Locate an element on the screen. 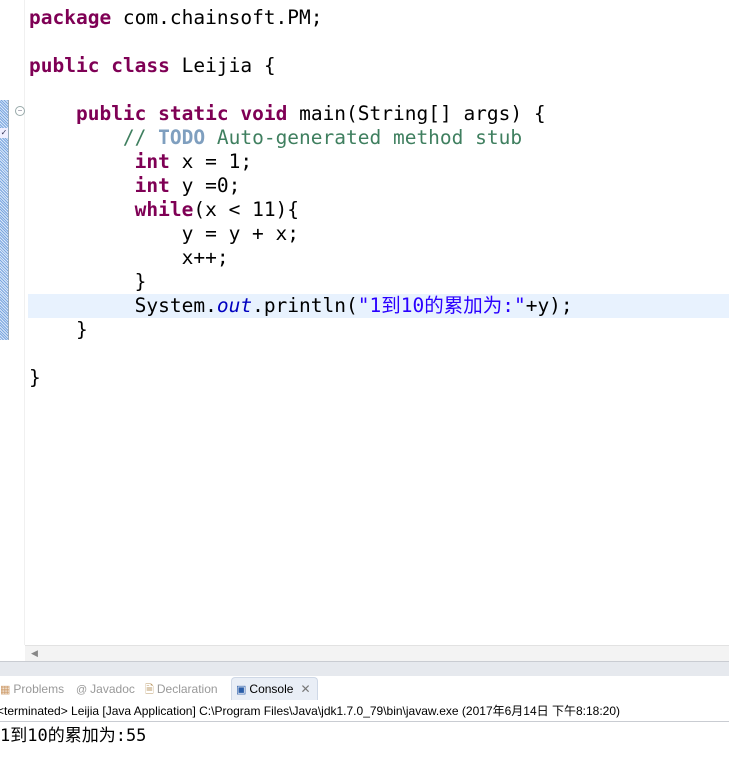 This screenshot has width=729, height=779. code-line: // TODO Auto-generated method stub is located at coordinates (378, 138).